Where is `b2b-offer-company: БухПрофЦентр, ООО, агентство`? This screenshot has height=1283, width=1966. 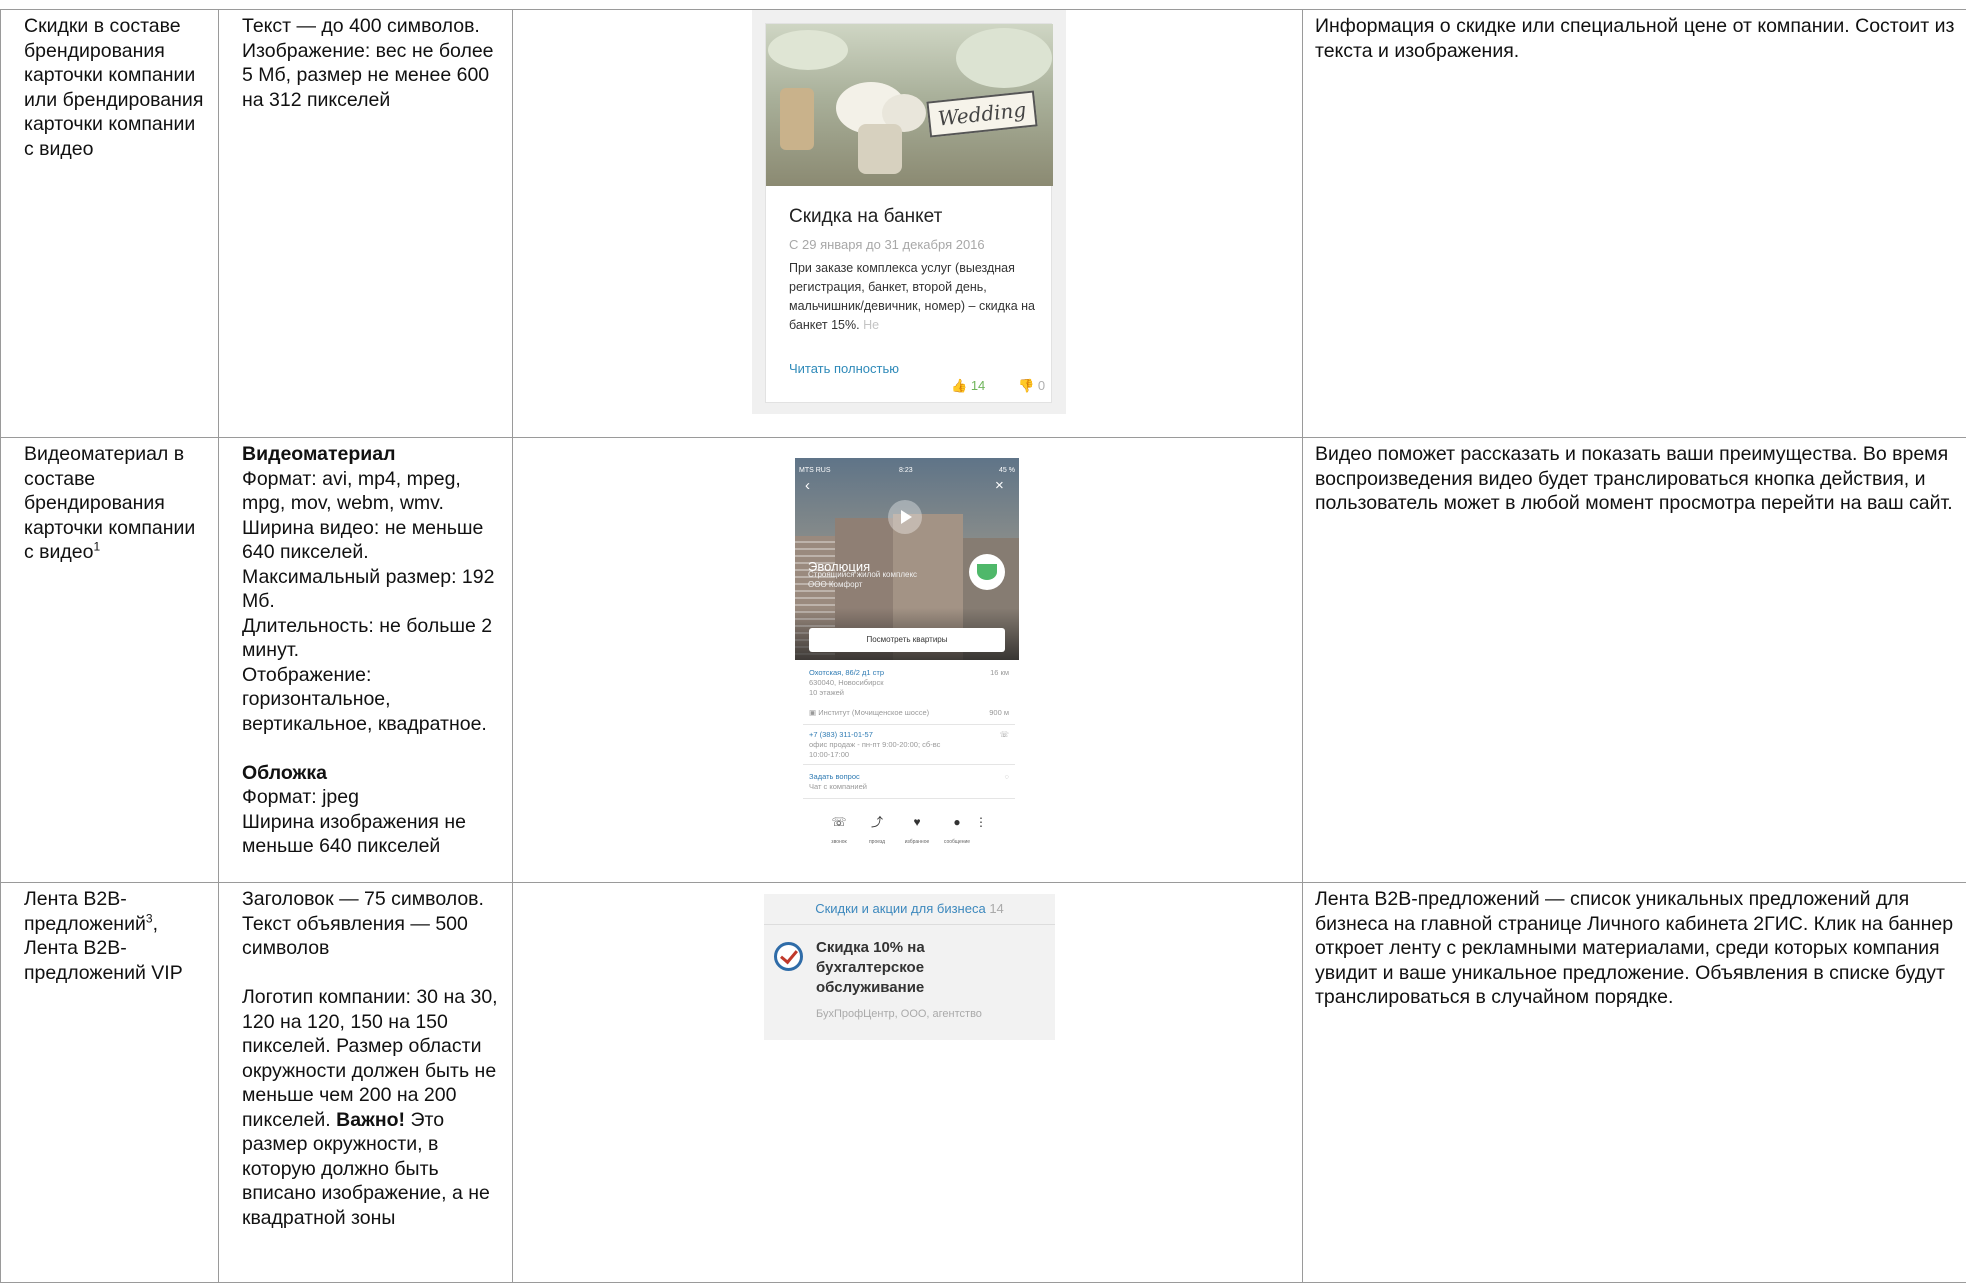
b2b-offer-company: БухПрофЦентр, ООО, агентство is located at coordinates (899, 1014).